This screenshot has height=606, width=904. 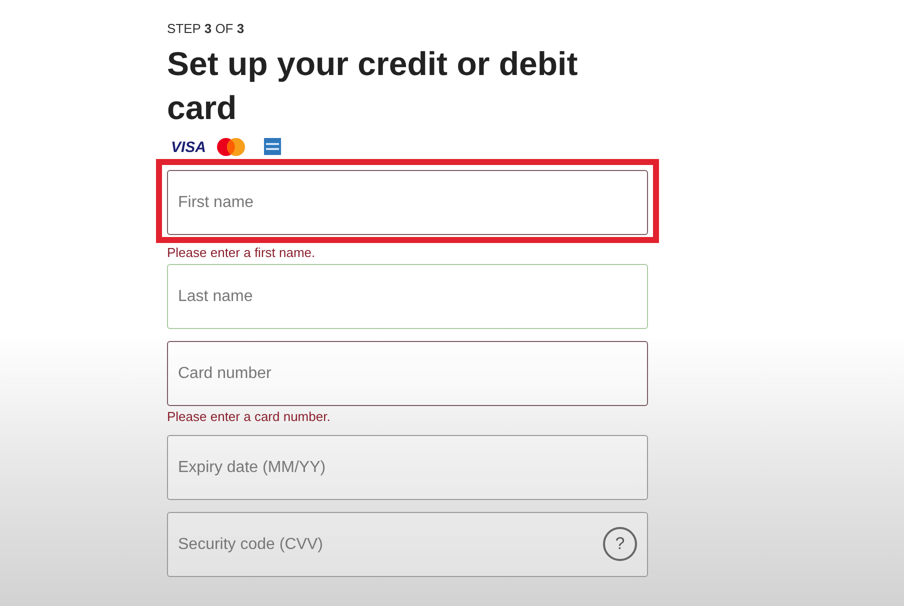 I want to click on error-message: Please enter a first name., so click(x=241, y=252).